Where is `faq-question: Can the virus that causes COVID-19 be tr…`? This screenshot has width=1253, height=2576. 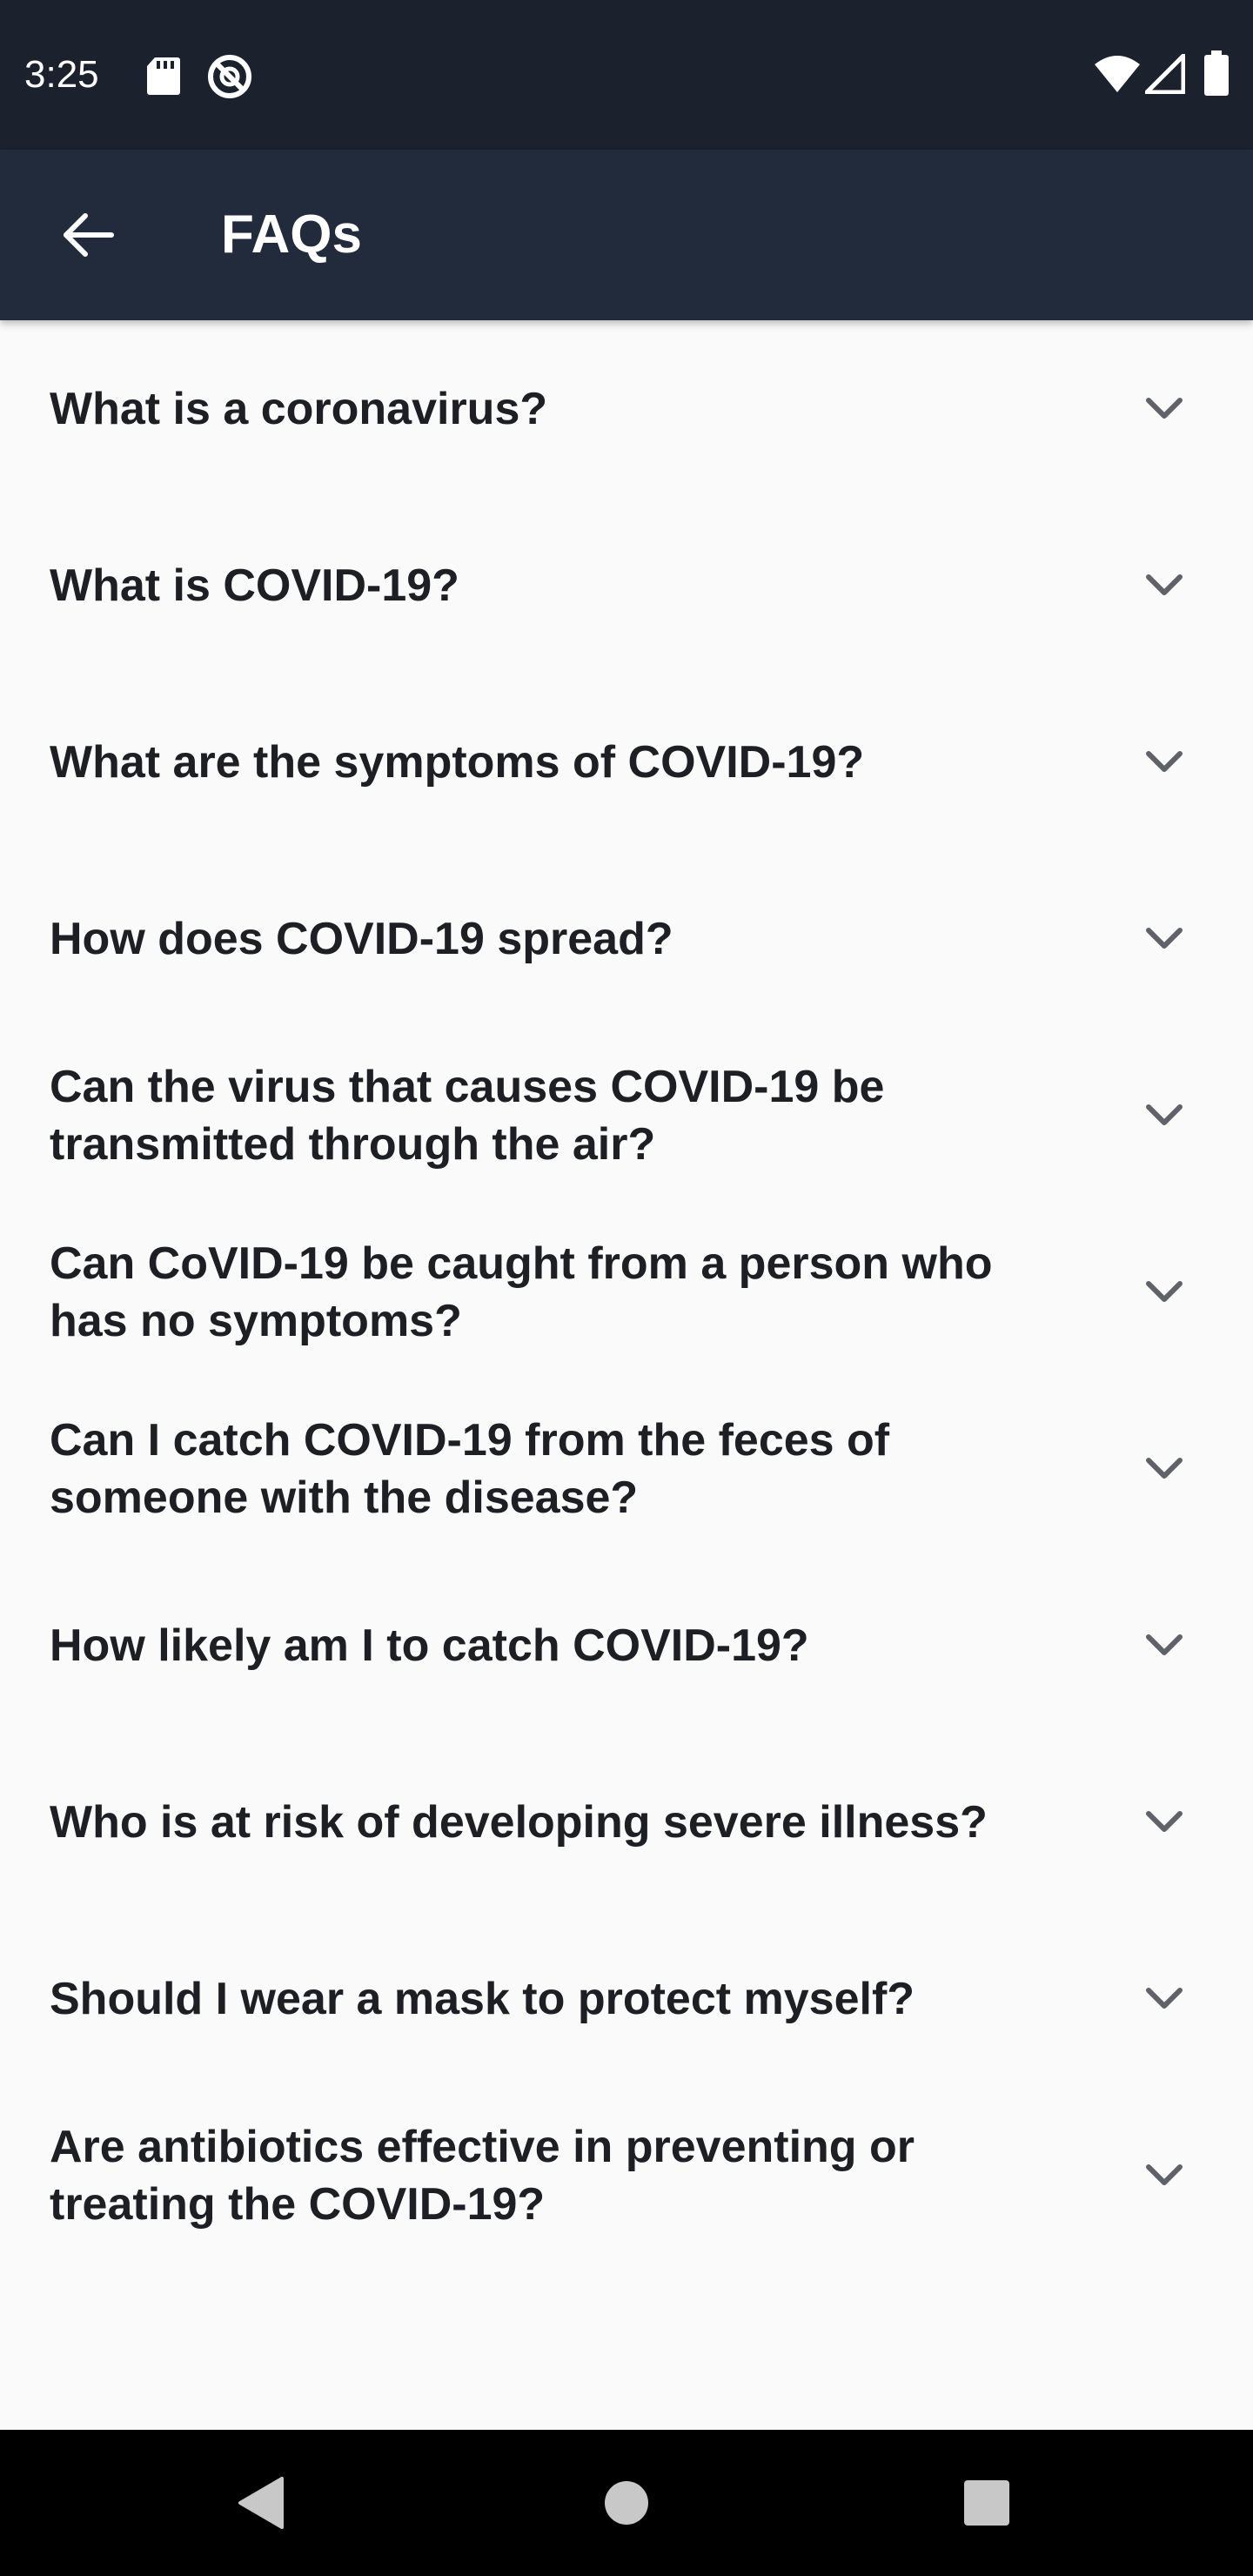
faq-question: Can the virus that causes COVID-19 be tr… is located at coordinates (468, 1116).